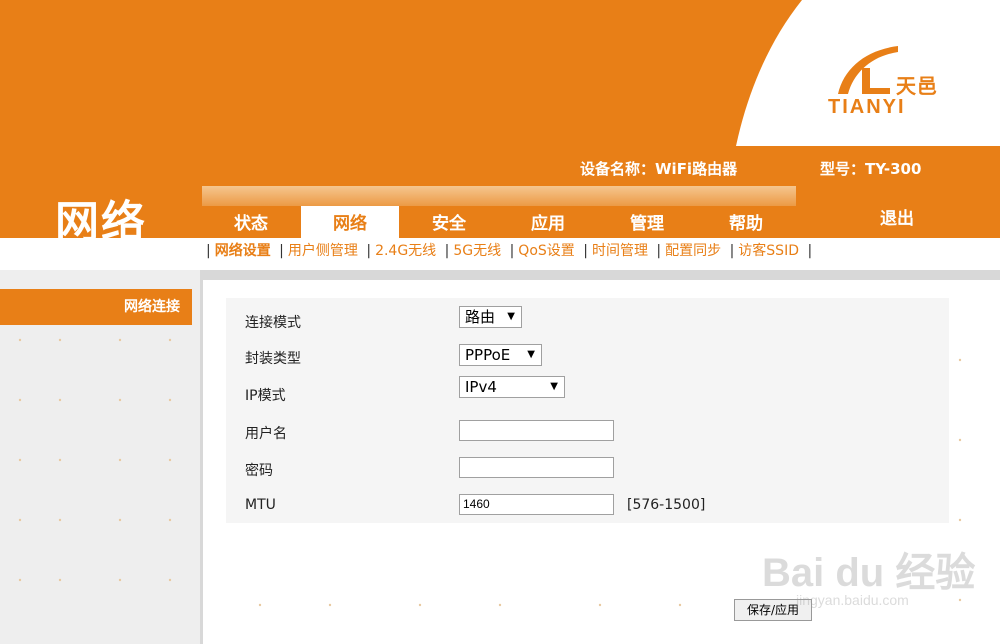  Describe the element at coordinates (488, 355) in the screenshot. I see `encapsulation-value: PPPoE` at that location.